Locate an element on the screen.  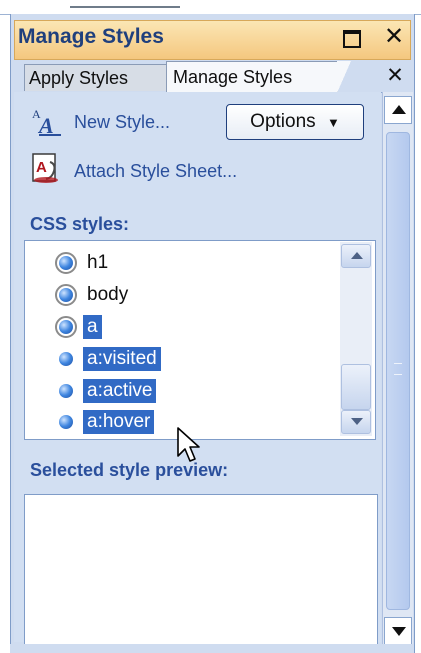
tab-manage-styles: Manage Styles is located at coordinates (258, 77).